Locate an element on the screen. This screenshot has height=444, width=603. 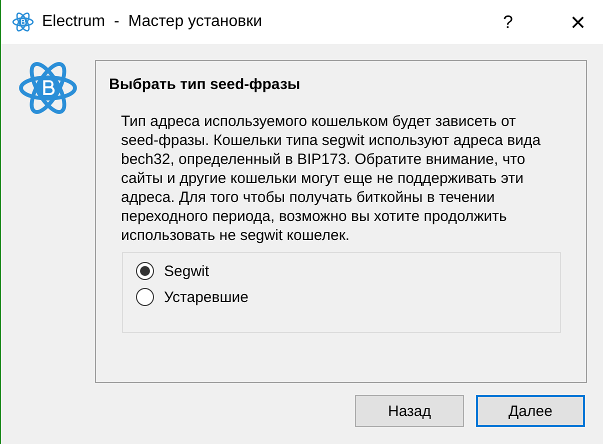
radio-option: Устаревшие is located at coordinates (192, 297).